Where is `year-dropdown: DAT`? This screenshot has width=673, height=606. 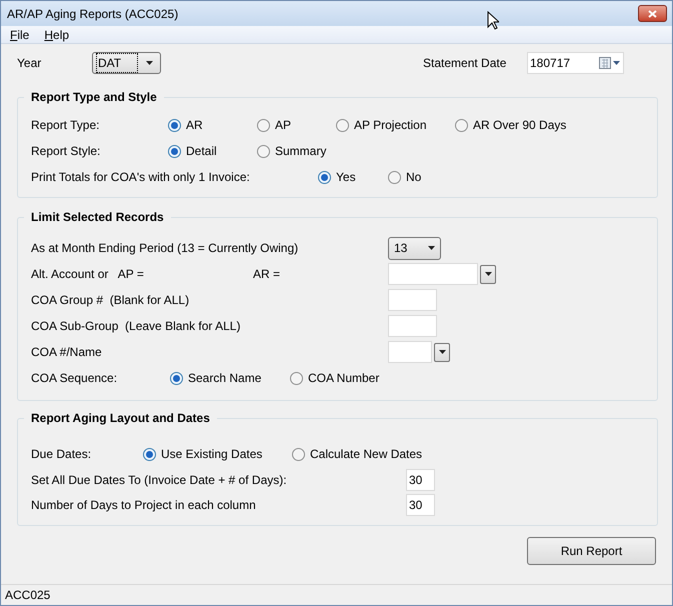
year-dropdown: DAT is located at coordinates (126, 63).